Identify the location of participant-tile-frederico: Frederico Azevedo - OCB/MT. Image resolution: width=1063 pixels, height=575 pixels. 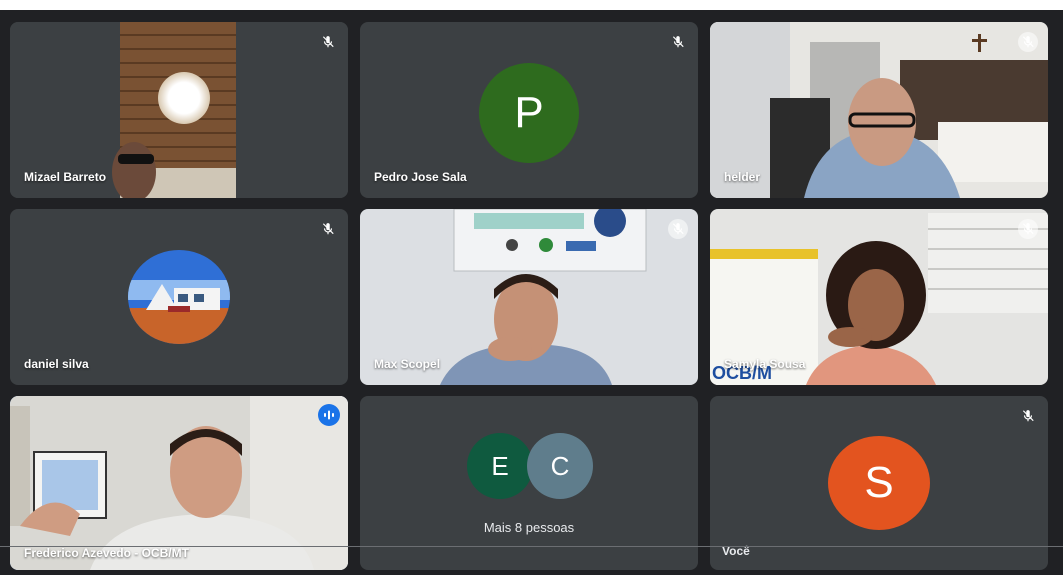
(179, 483).